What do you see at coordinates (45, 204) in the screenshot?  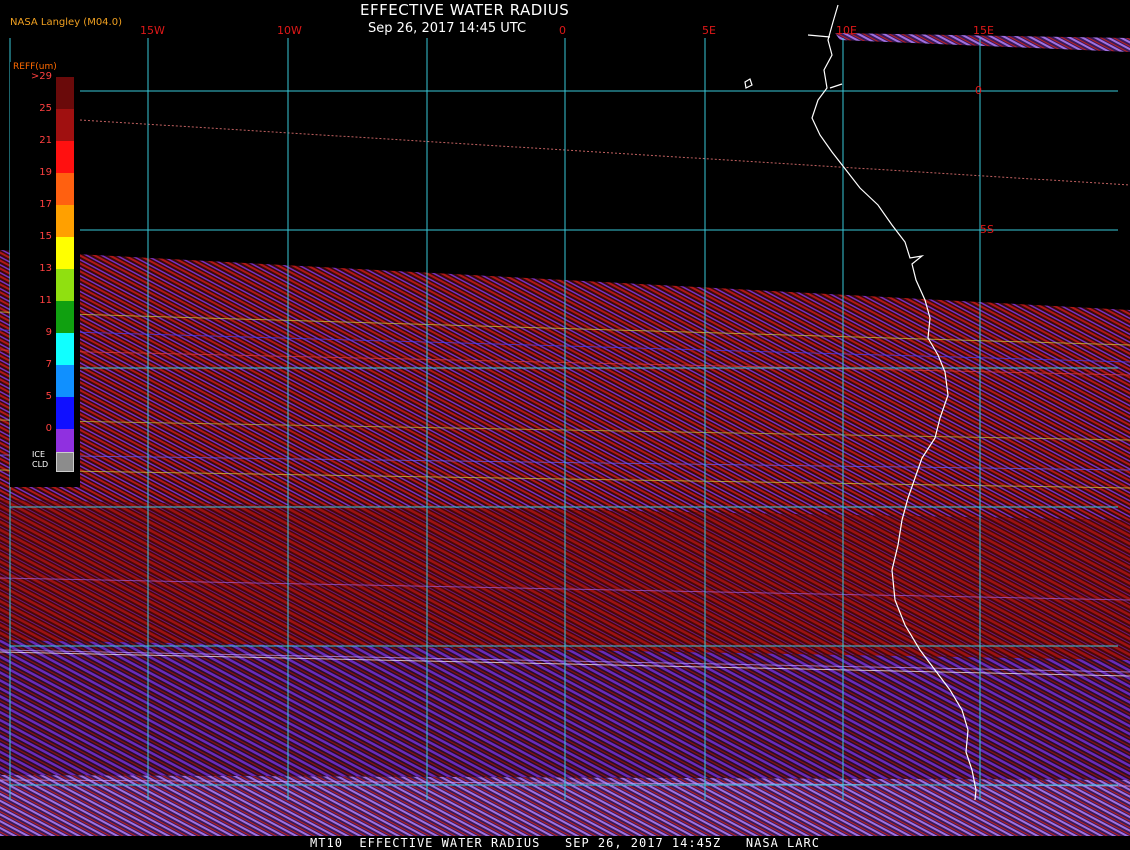 I see `legend-tick: 17` at bounding box center [45, 204].